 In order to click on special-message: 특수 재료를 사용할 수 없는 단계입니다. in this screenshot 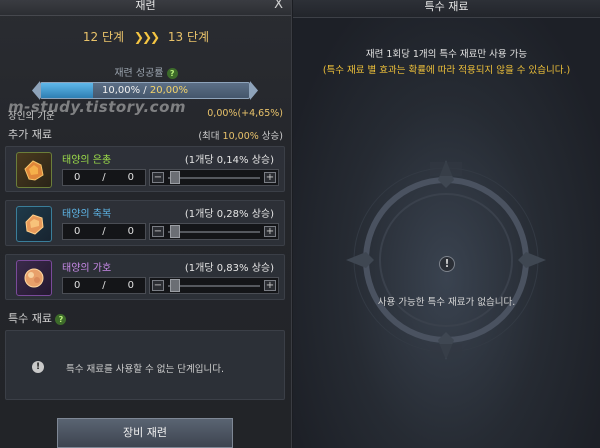, I will do `click(145, 369)`.